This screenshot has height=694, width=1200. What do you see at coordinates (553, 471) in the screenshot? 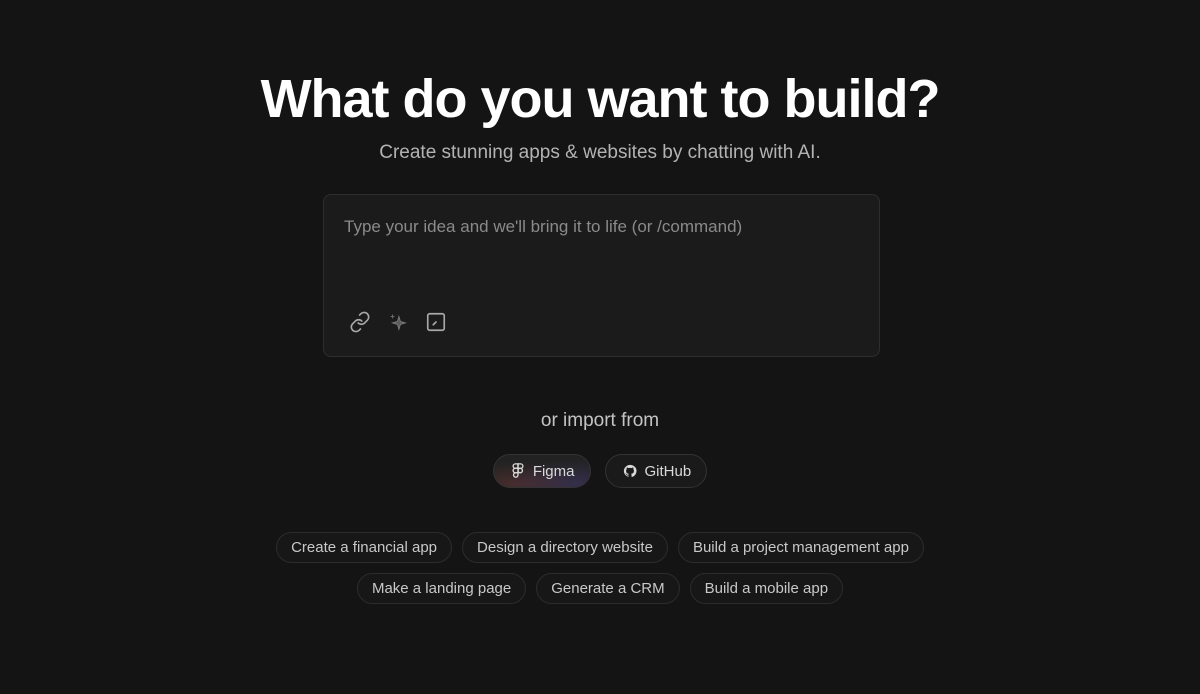
I see `import-figma-label: Figma` at bounding box center [553, 471].